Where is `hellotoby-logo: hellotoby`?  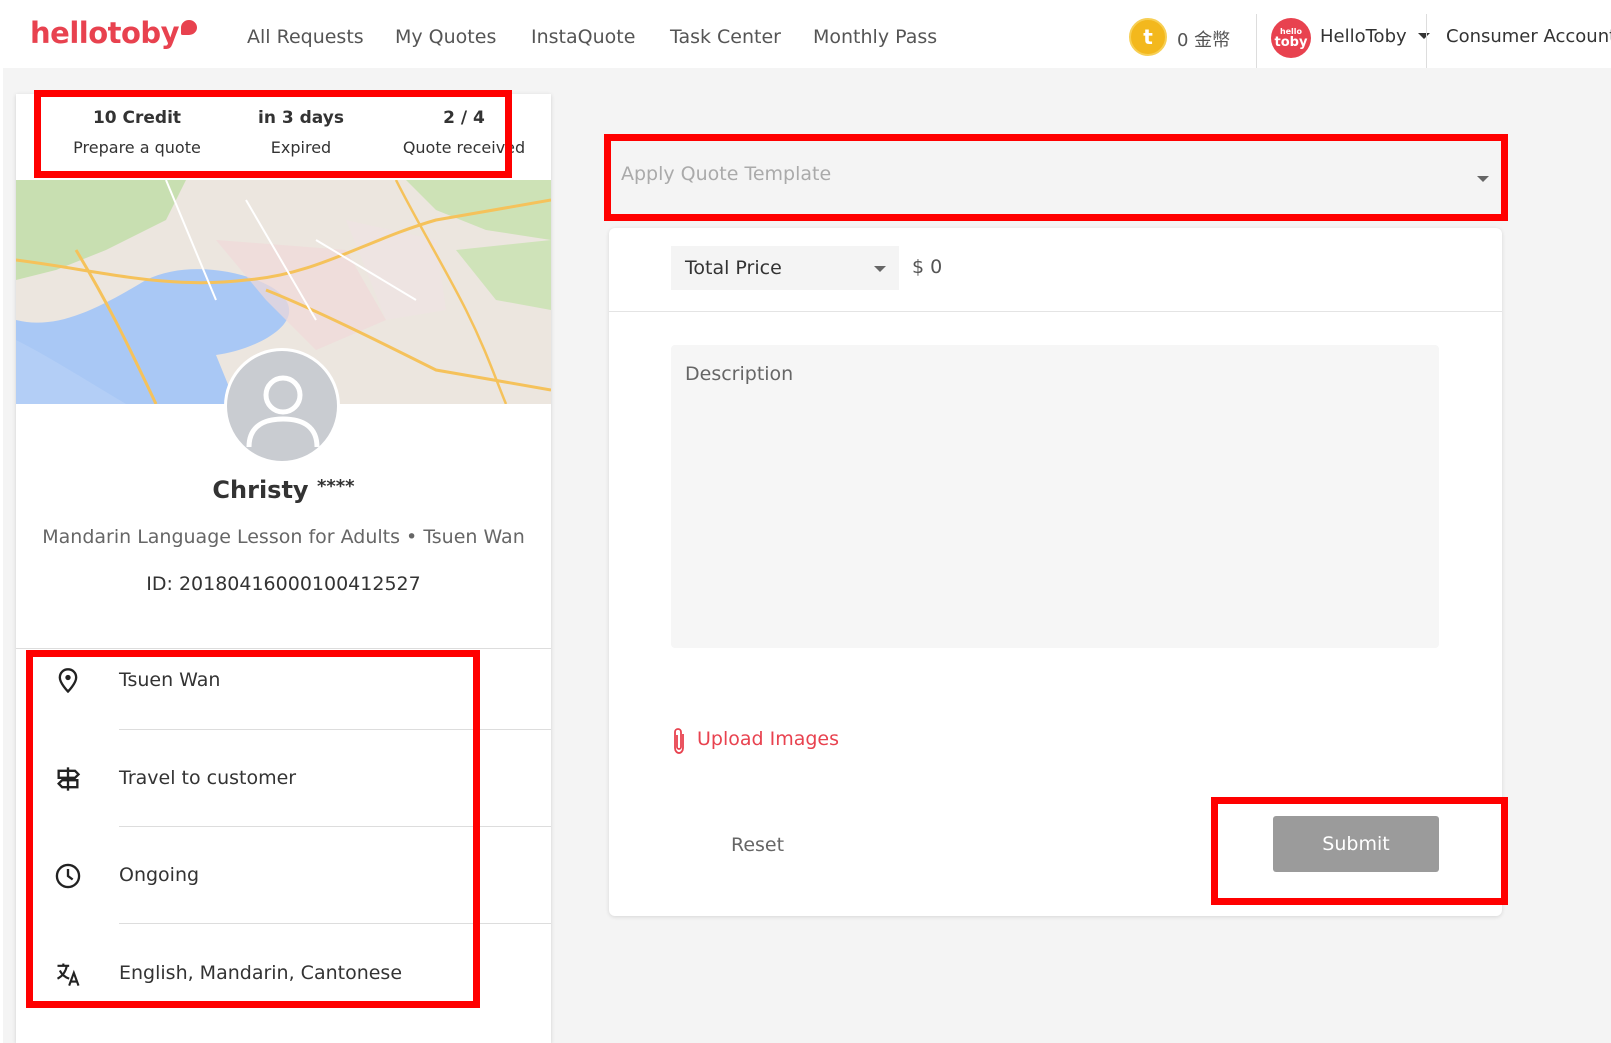
hellotoby-logo: hellotoby is located at coordinates (105, 33).